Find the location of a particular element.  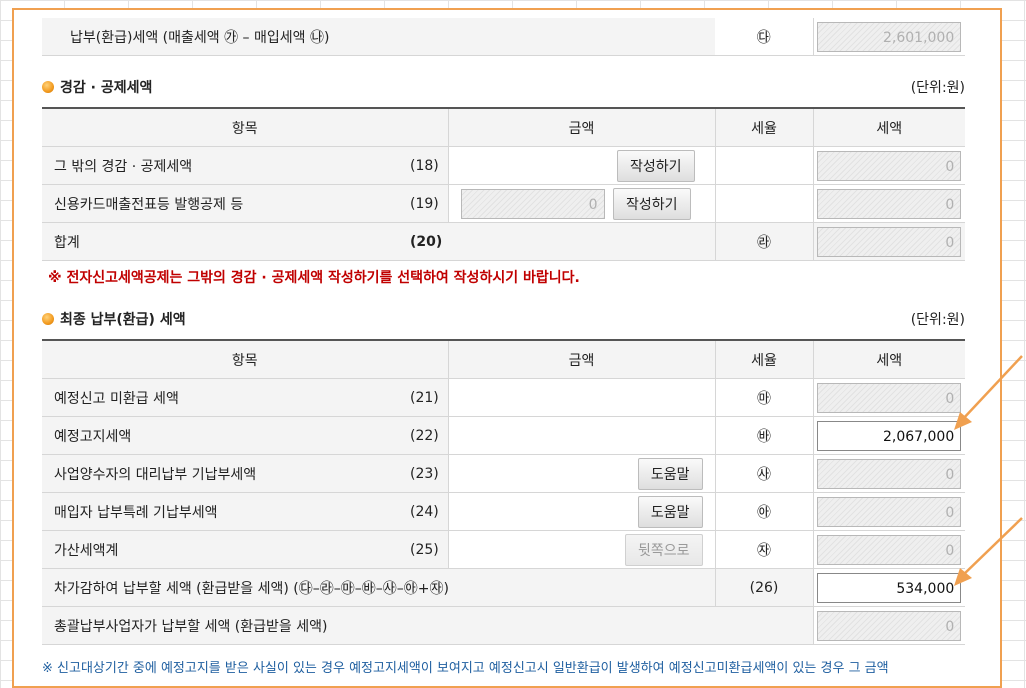

row-number: (22) is located at coordinates (424, 435).